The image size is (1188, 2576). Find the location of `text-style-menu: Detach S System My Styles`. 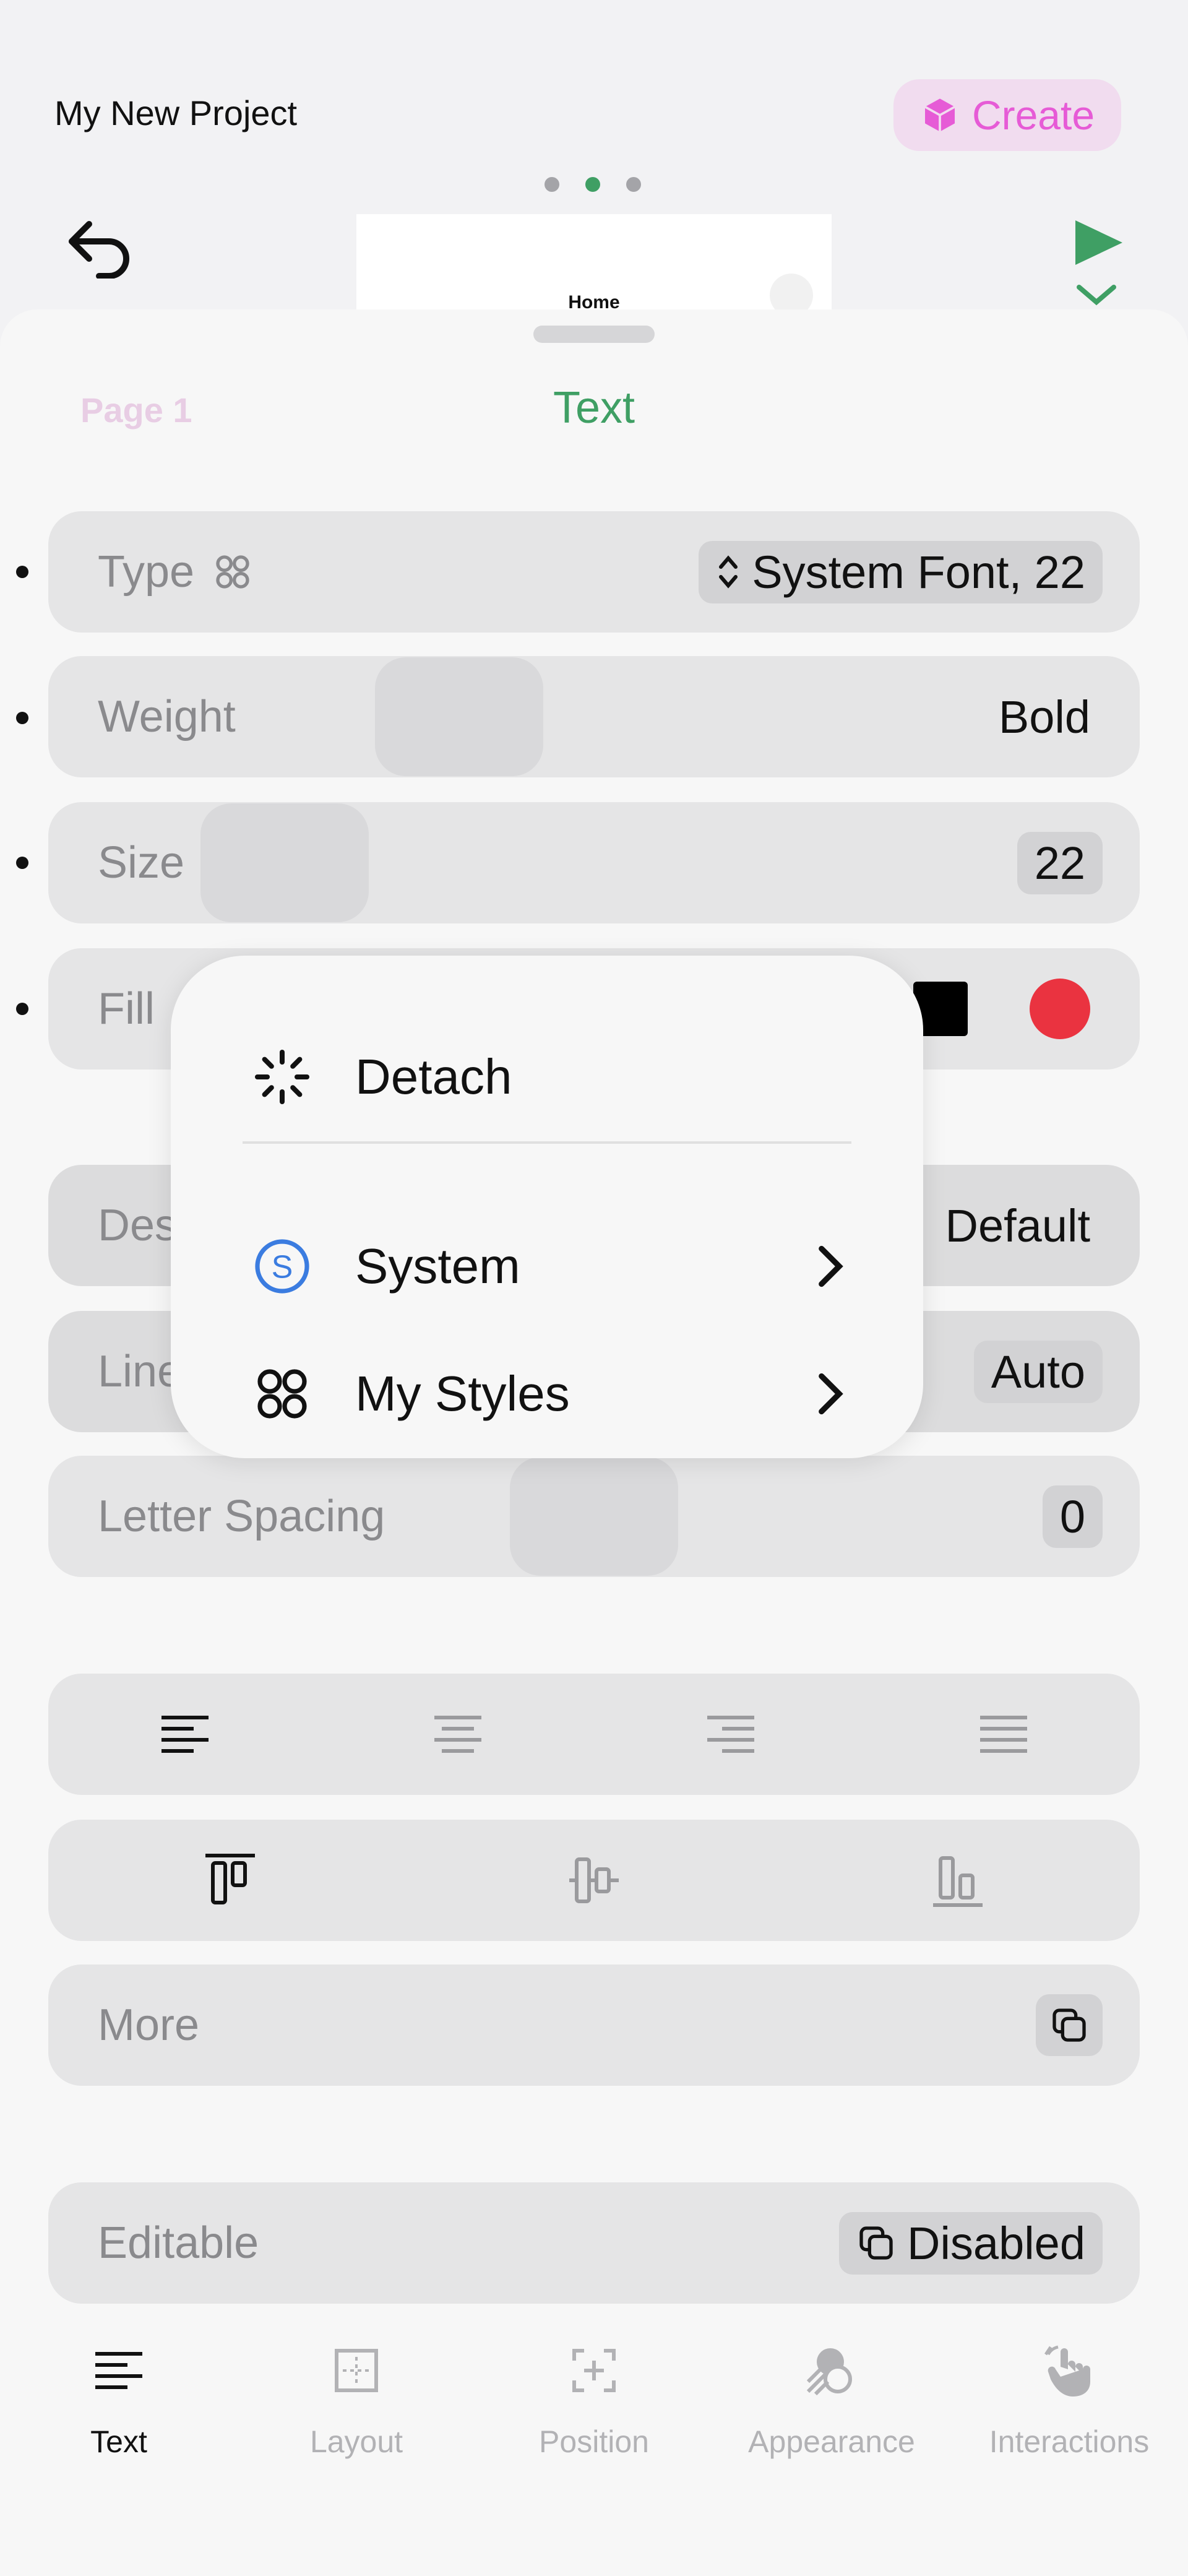

text-style-menu: Detach S System My Styles is located at coordinates (547, 1207).